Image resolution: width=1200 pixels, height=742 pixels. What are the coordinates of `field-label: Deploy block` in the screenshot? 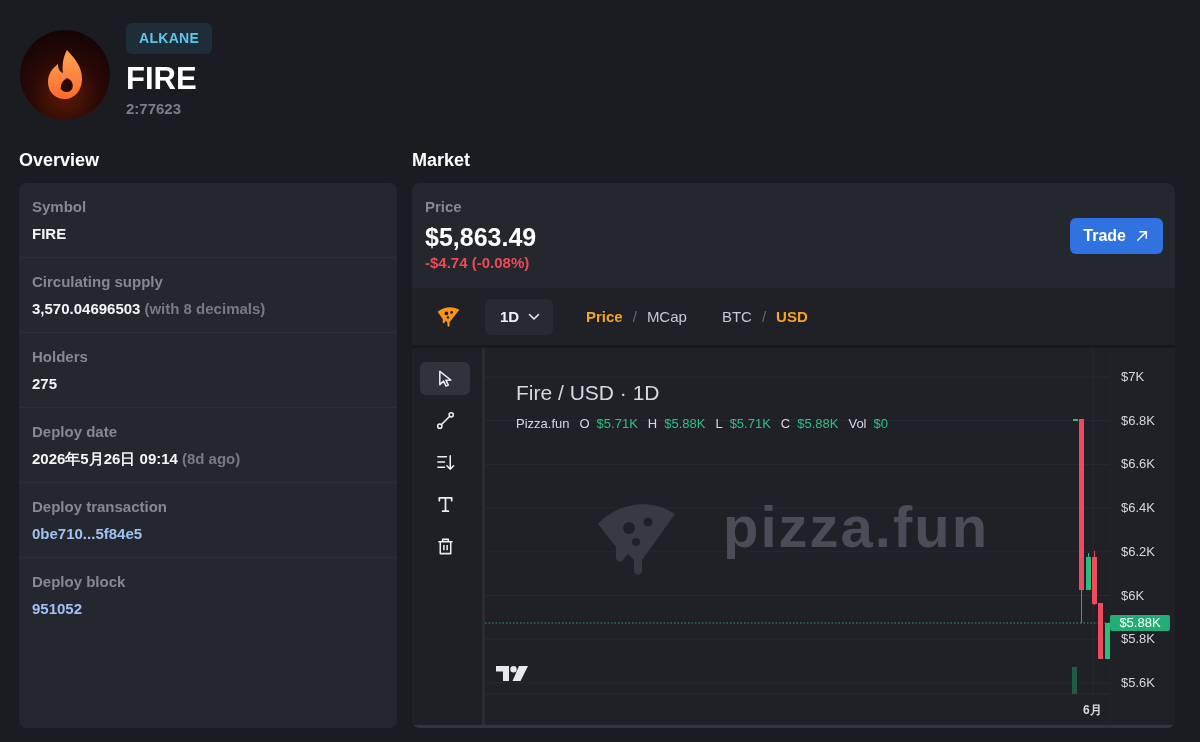 It's located at (79, 582).